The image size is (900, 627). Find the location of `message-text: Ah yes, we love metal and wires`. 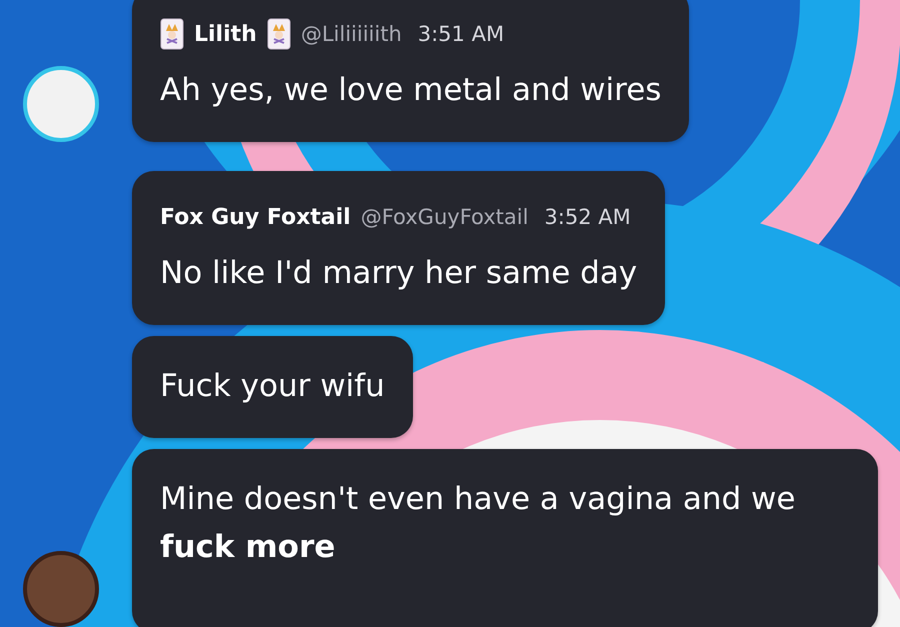

message-text: Ah yes, we love metal and wires is located at coordinates (411, 90).